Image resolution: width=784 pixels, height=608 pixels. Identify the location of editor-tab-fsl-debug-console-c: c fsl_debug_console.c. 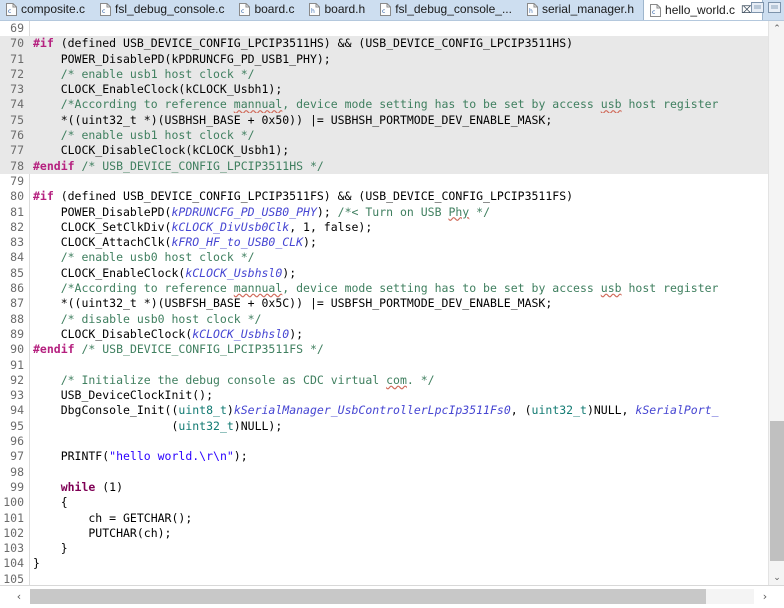
(163, 10).